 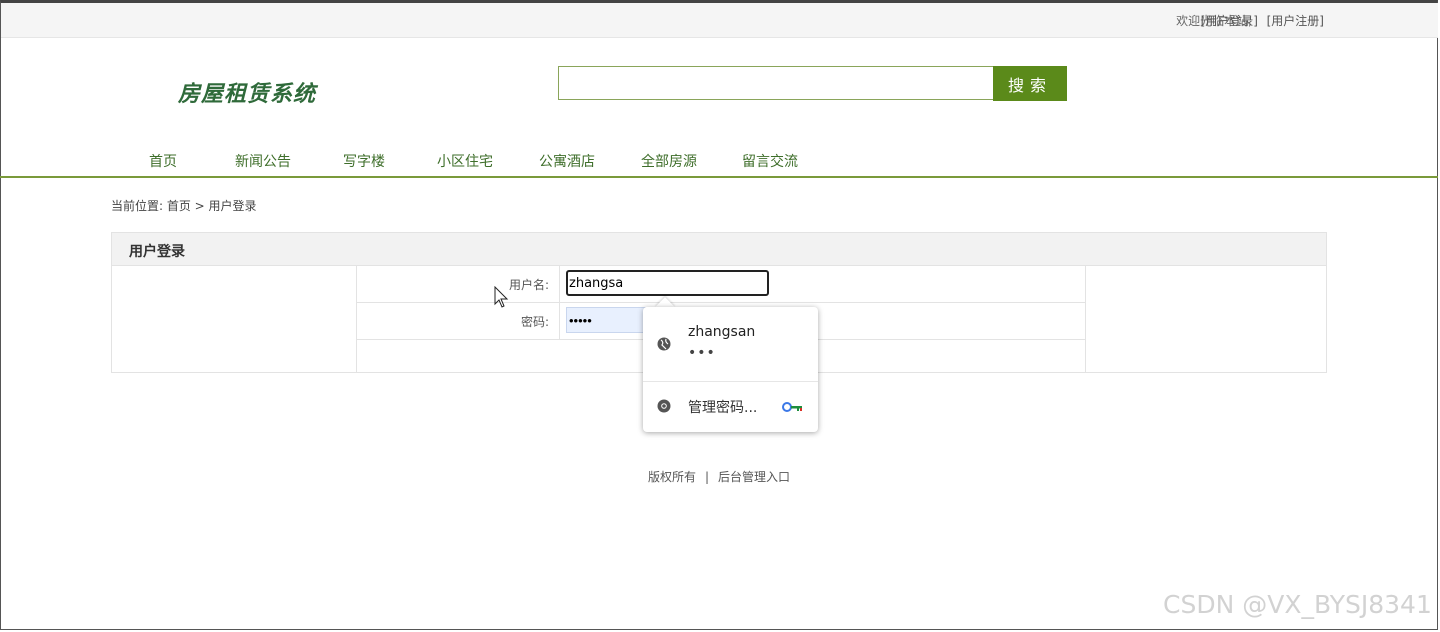 I want to click on username-row: 用户名:, so click(x=721, y=284).